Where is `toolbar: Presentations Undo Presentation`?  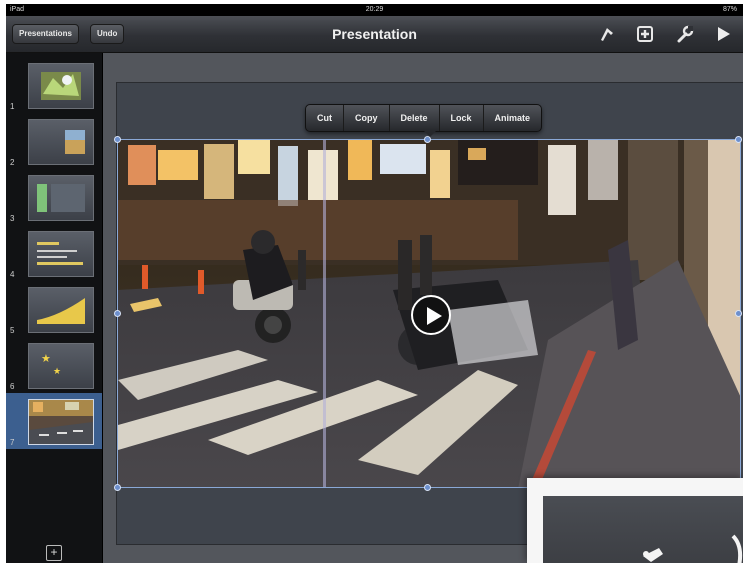
toolbar: Presentations Undo Presentation is located at coordinates (374, 34).